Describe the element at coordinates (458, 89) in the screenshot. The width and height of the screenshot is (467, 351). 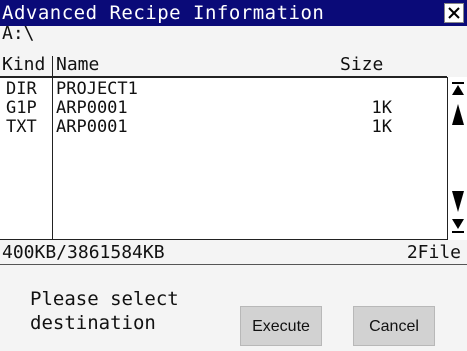
I see `scroll-to-top-icon` at that location.